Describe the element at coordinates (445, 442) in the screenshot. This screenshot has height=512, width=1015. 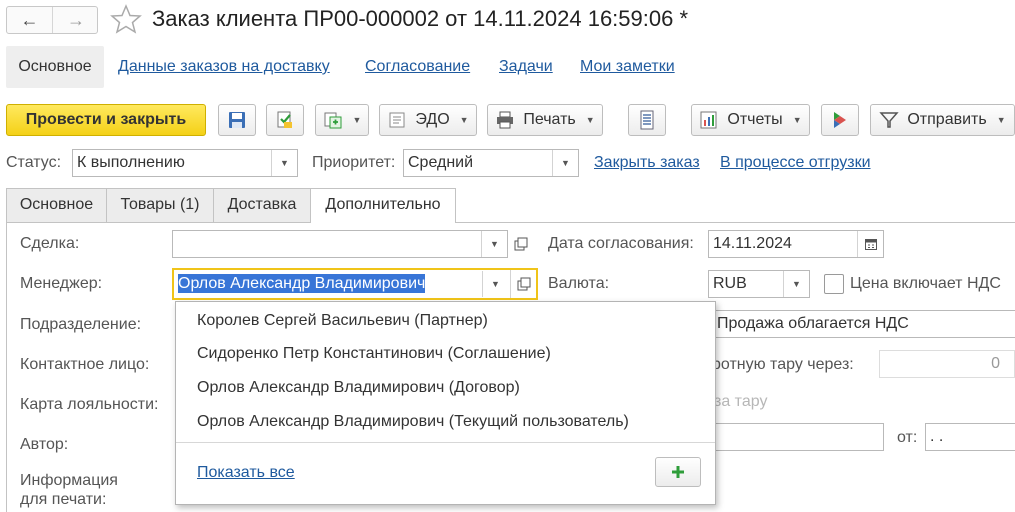
I see `dropdown-divider` at that location.